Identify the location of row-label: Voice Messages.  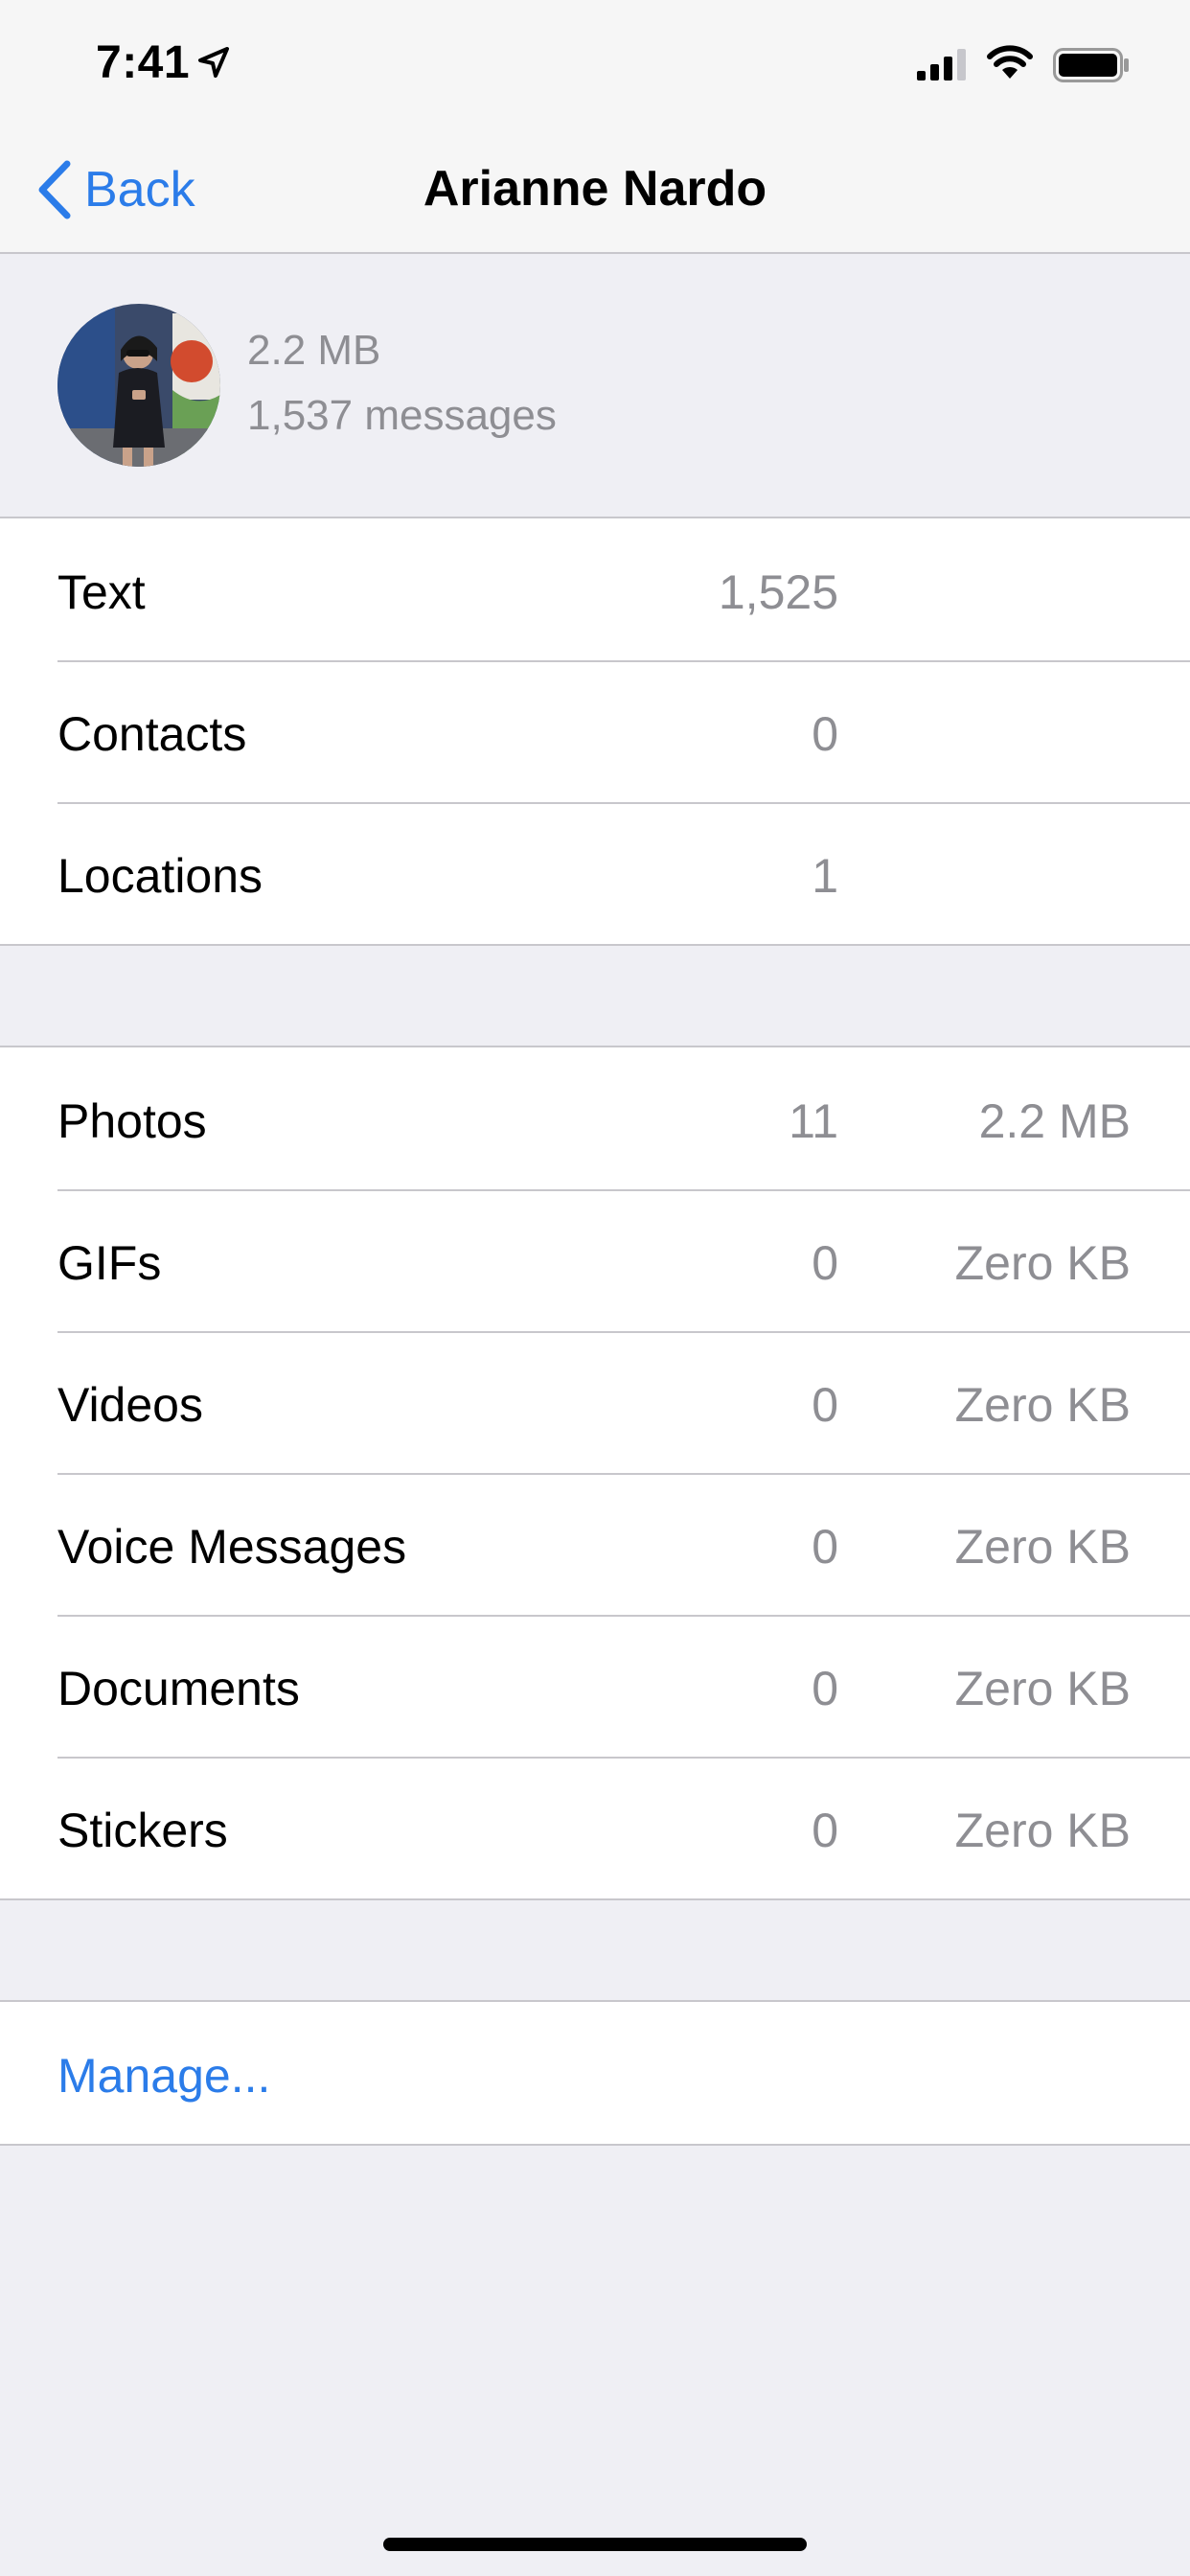
(232, 1547).